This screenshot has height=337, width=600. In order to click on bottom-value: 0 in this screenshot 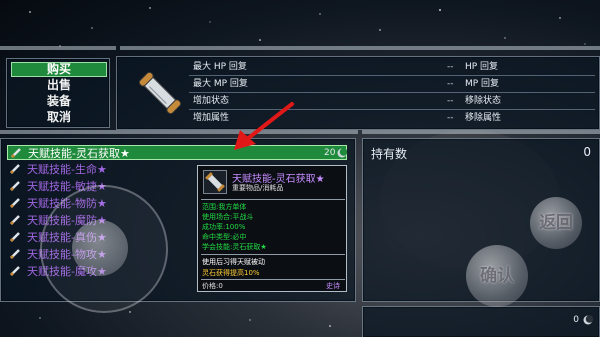, I will do `click(576, 320)`.